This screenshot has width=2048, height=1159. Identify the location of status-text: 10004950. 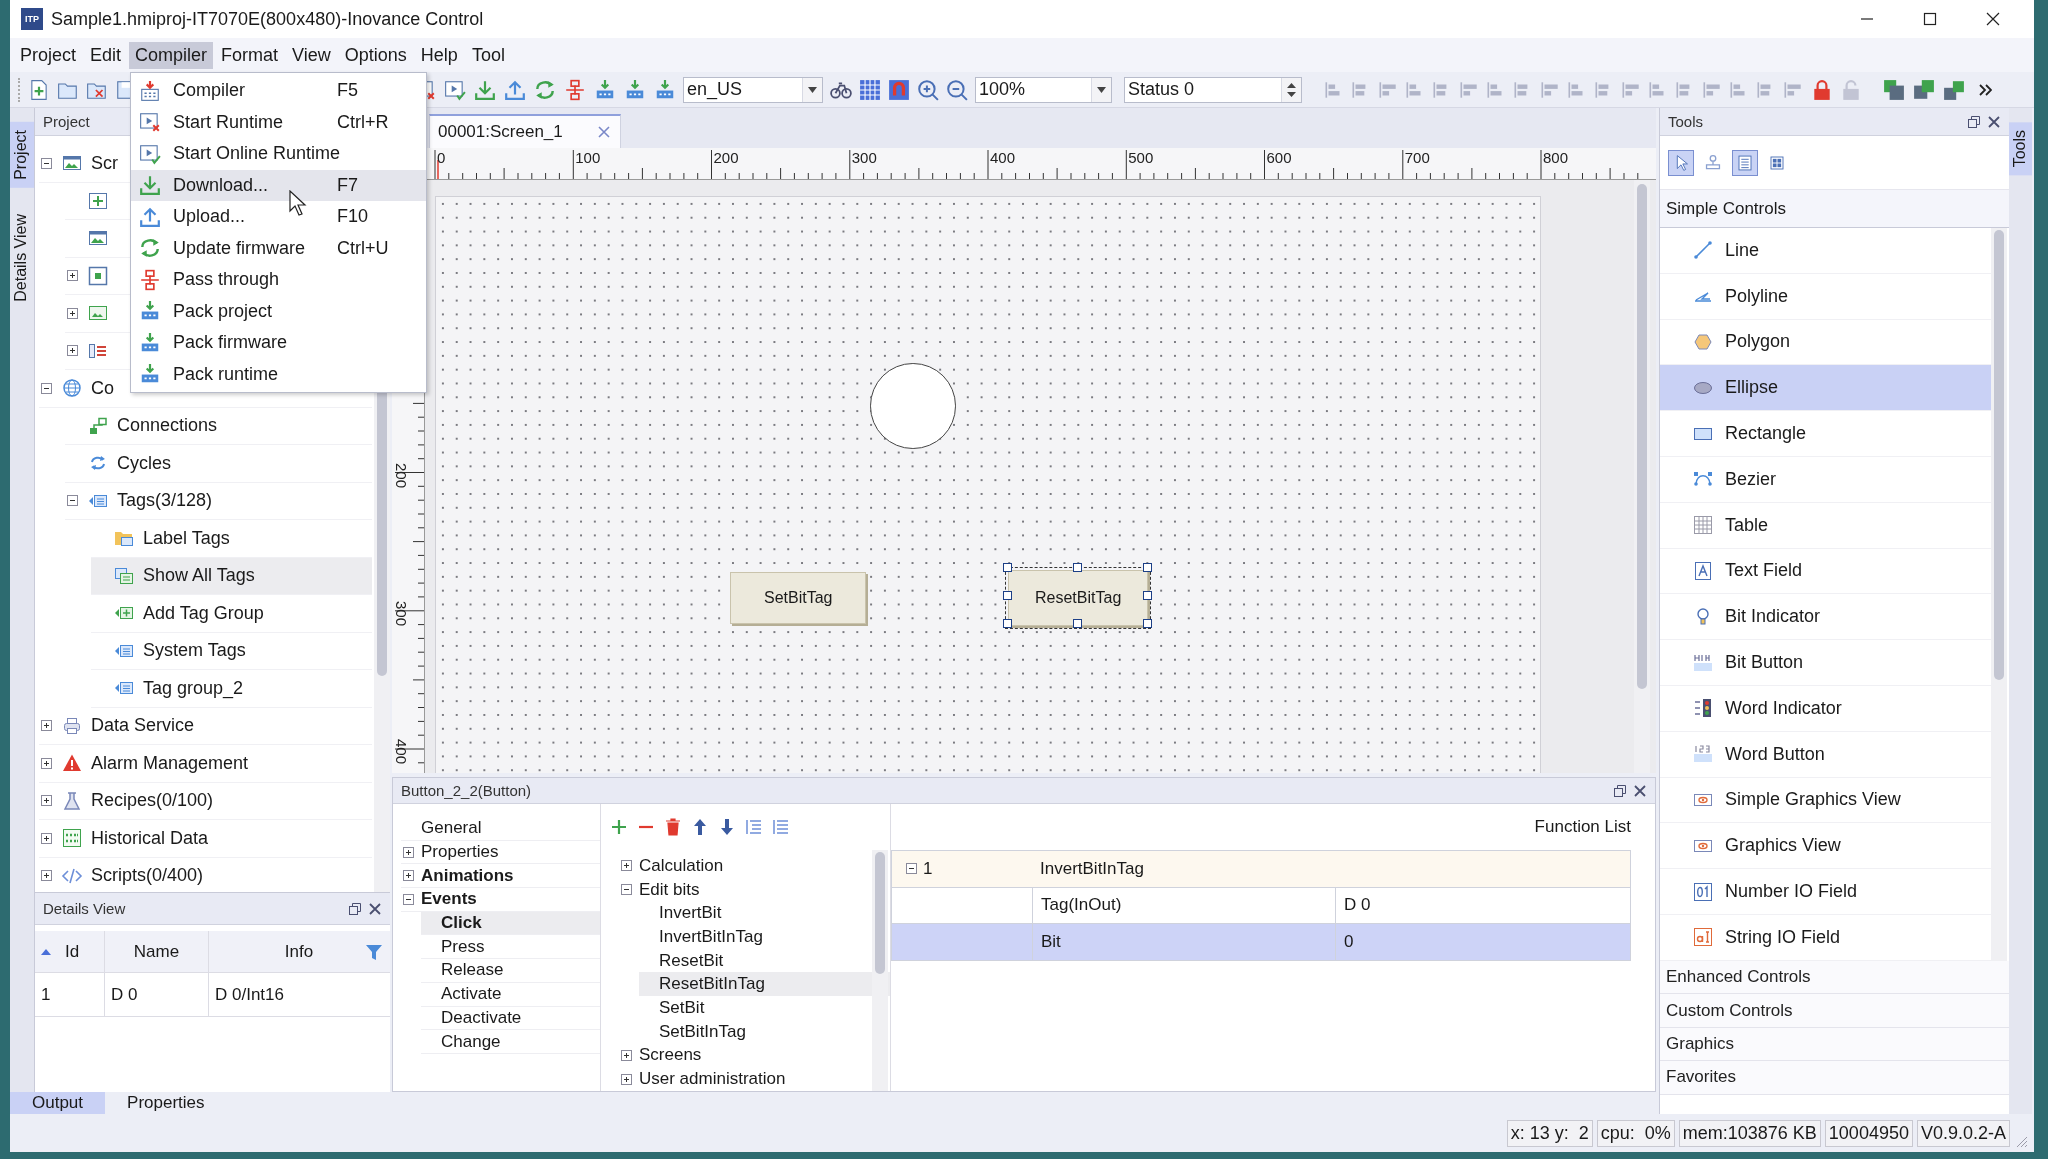
(1868, 1133).